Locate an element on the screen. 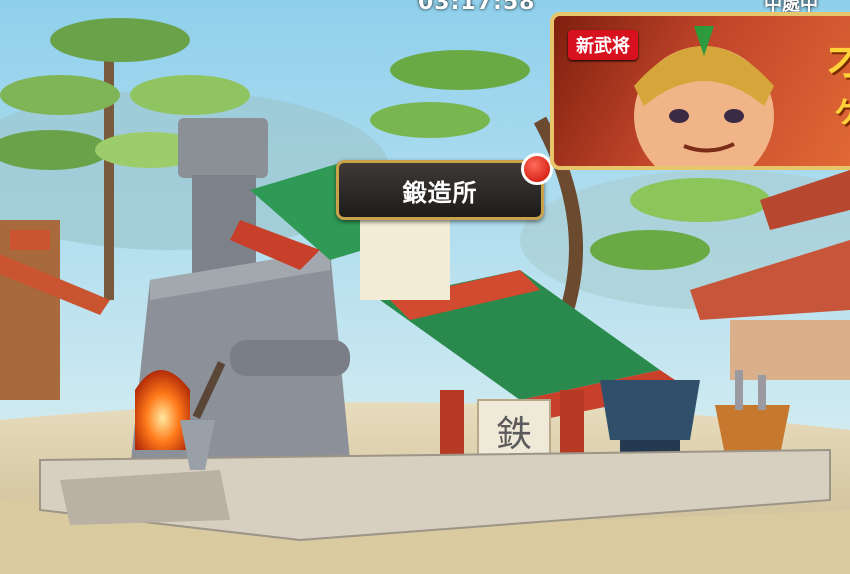 This screenshot has width=850, height=574. notification-dot-icon is located at coordinates (537, 169).